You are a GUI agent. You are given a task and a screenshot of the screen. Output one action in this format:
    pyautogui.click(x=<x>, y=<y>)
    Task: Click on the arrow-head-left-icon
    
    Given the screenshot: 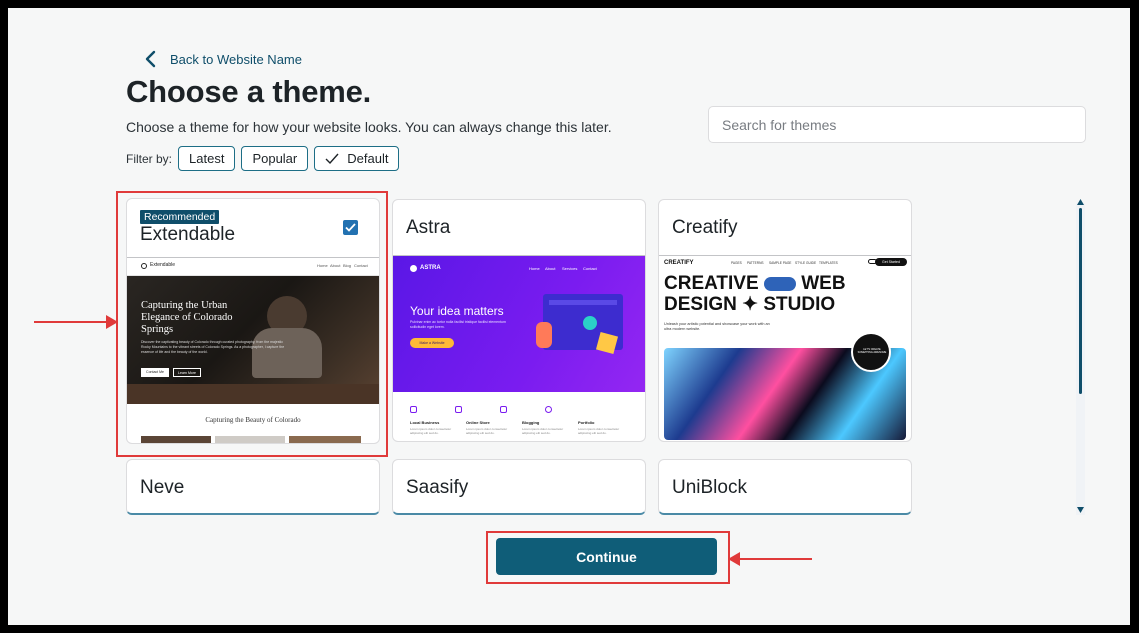 What is the action you would take?
    pyautogui.click(x=734, y=559)
    